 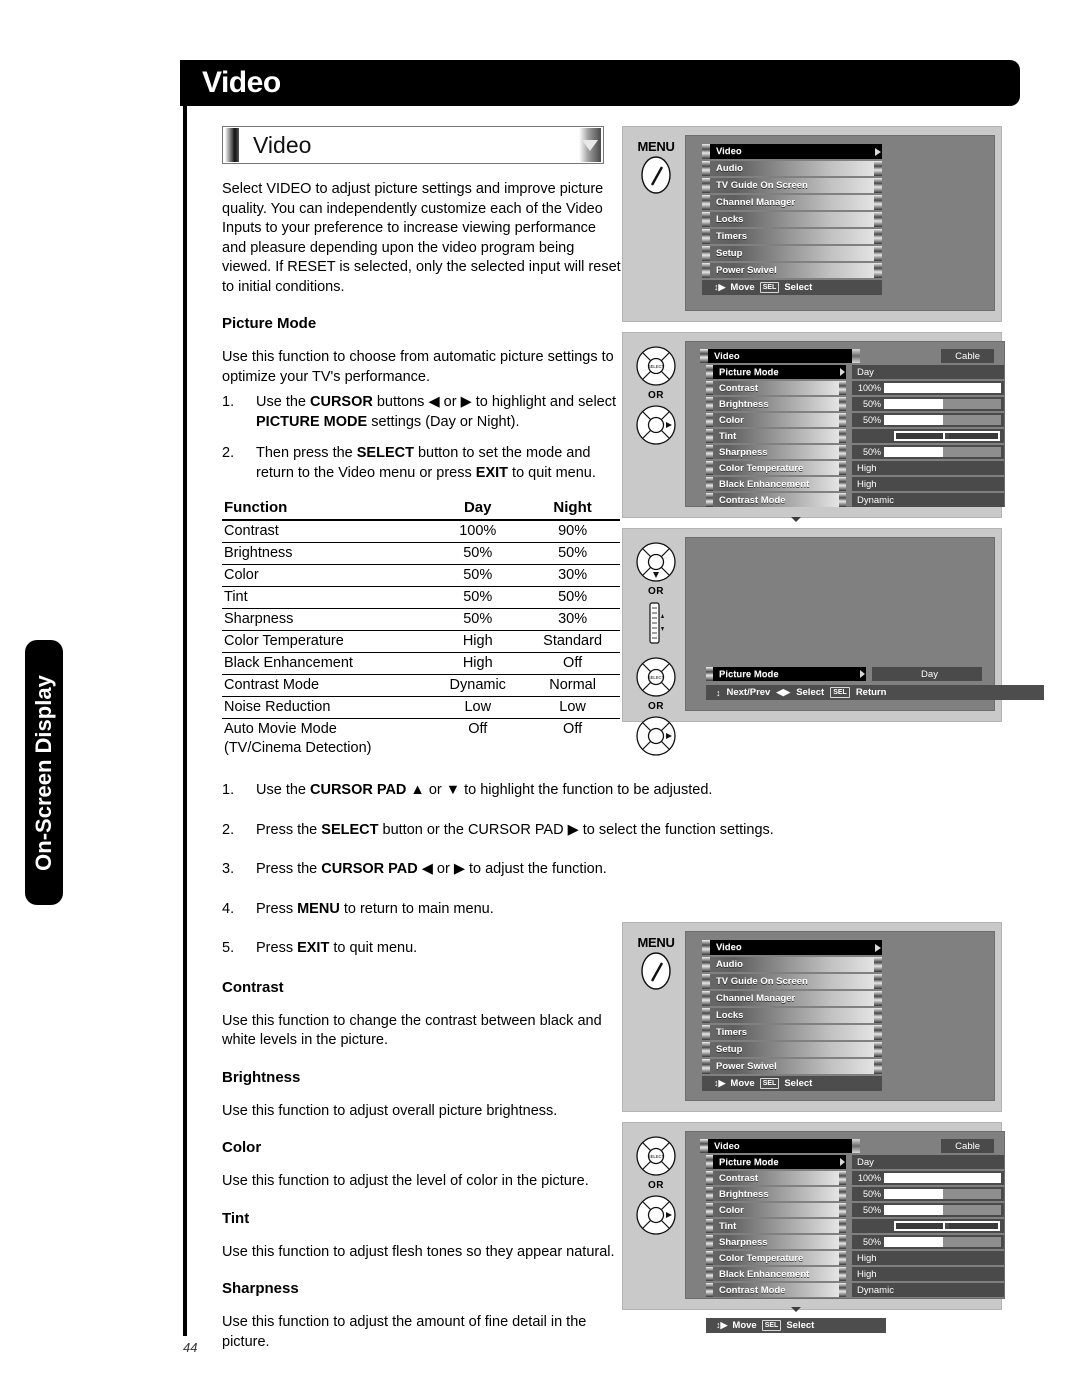 I want to click on osd-row-picture-mode-value-box: Day, so click(x=927, y=674).